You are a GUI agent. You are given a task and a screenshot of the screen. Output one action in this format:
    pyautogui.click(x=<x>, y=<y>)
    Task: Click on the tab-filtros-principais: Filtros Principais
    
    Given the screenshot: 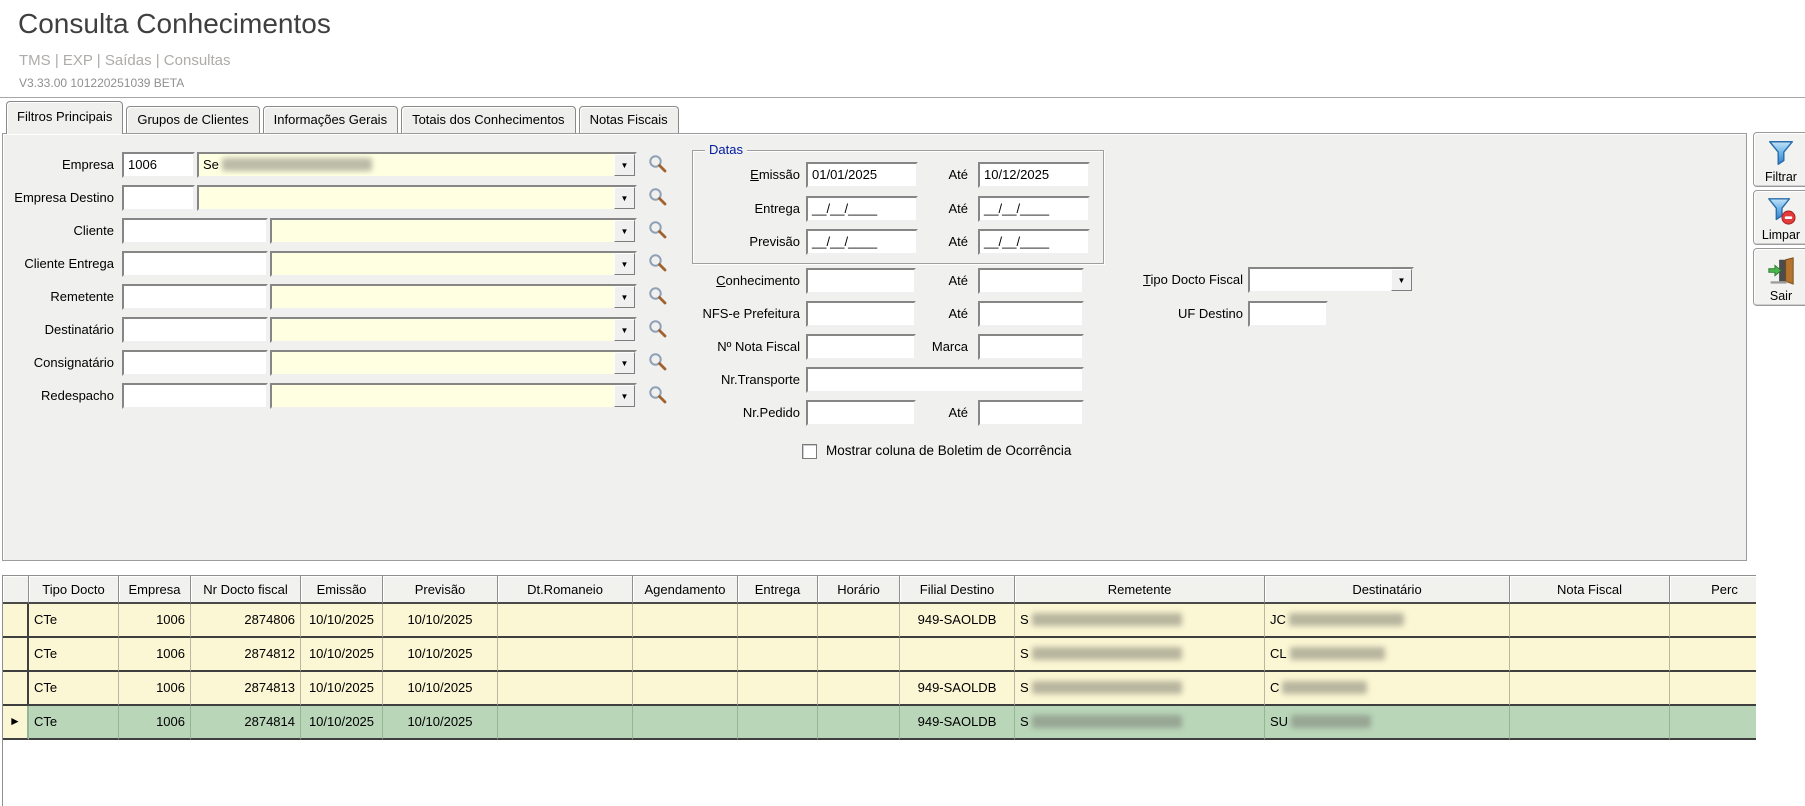 What is the action you would take?
    pyautogui.click(x=65, y=117)
    